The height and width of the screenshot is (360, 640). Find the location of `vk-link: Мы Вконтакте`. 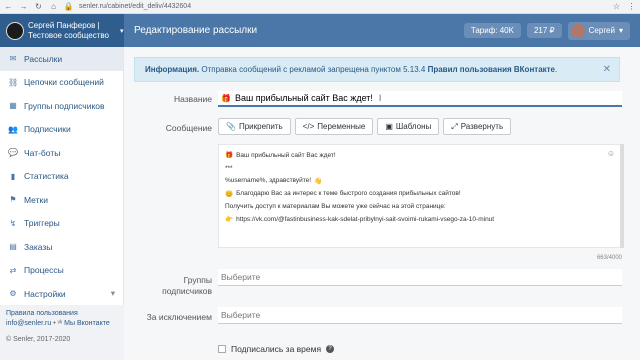

vk-link: Мы Вконтакте is located at coordinates (87, 323).